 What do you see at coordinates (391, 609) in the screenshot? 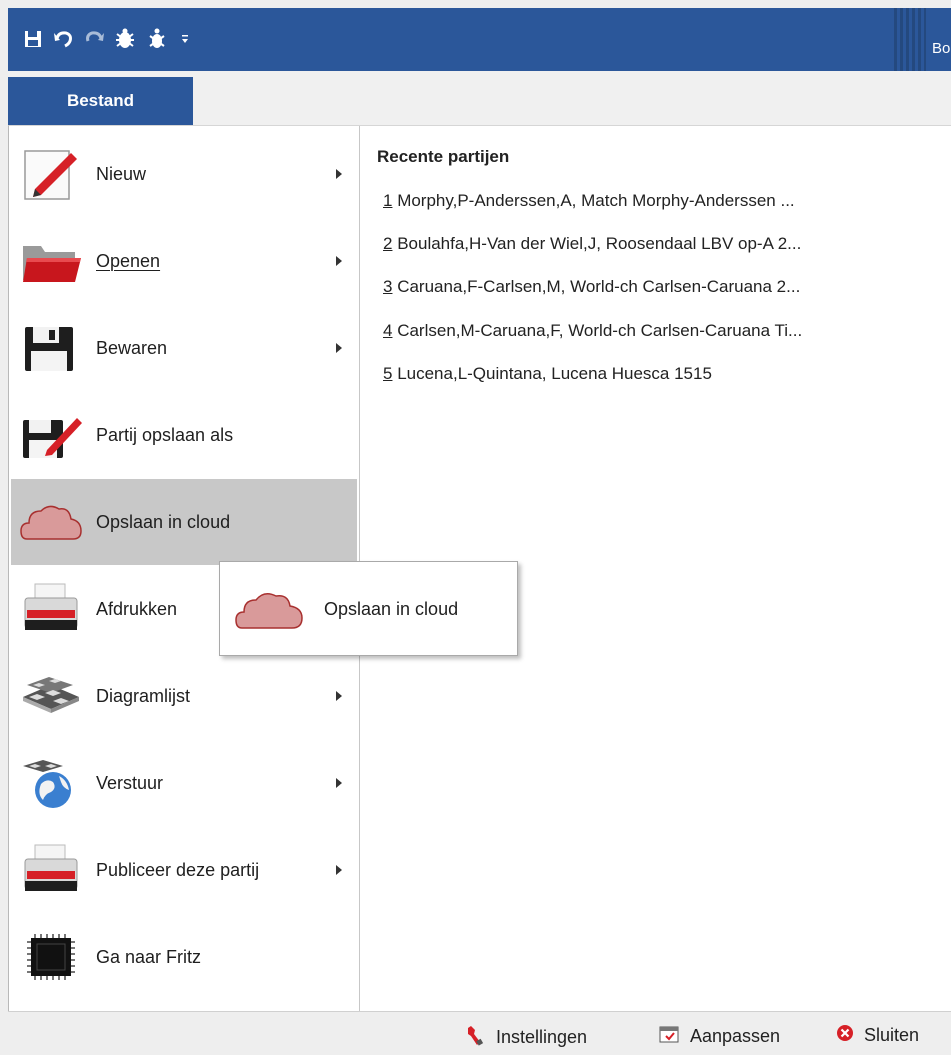
I see `tooltip-label: Opslaan in cloud` at bounding box center [391, 609].